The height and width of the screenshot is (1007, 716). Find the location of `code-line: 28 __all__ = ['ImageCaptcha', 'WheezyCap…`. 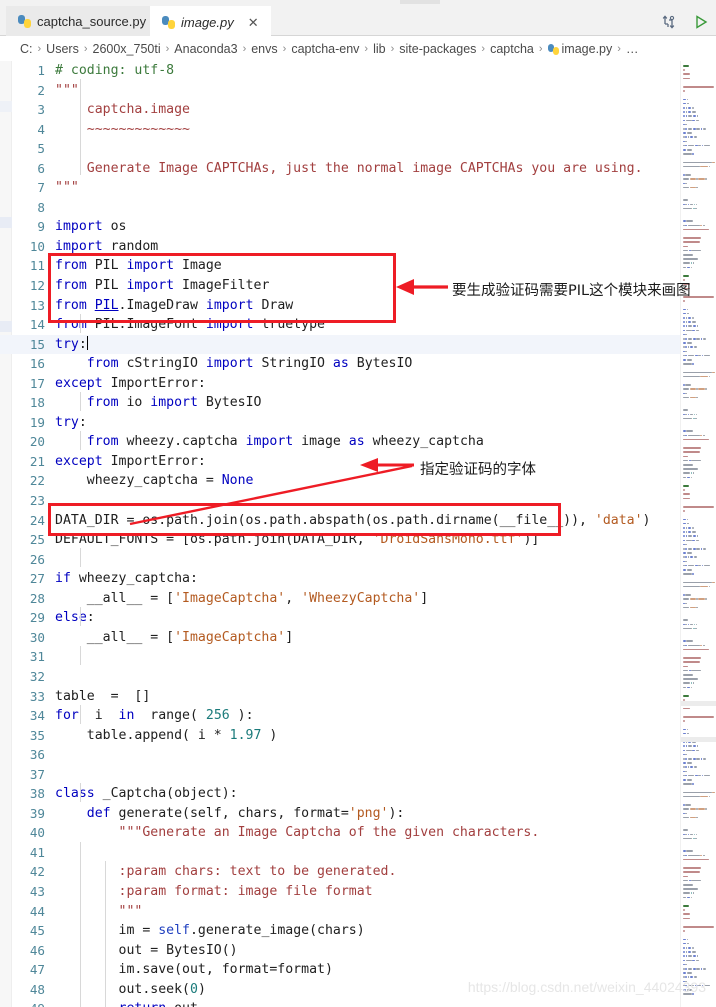

code-line: 28 __all__ = ['ImageCaptcha', 'WheezyCap… is located at coordinates (340, 599).